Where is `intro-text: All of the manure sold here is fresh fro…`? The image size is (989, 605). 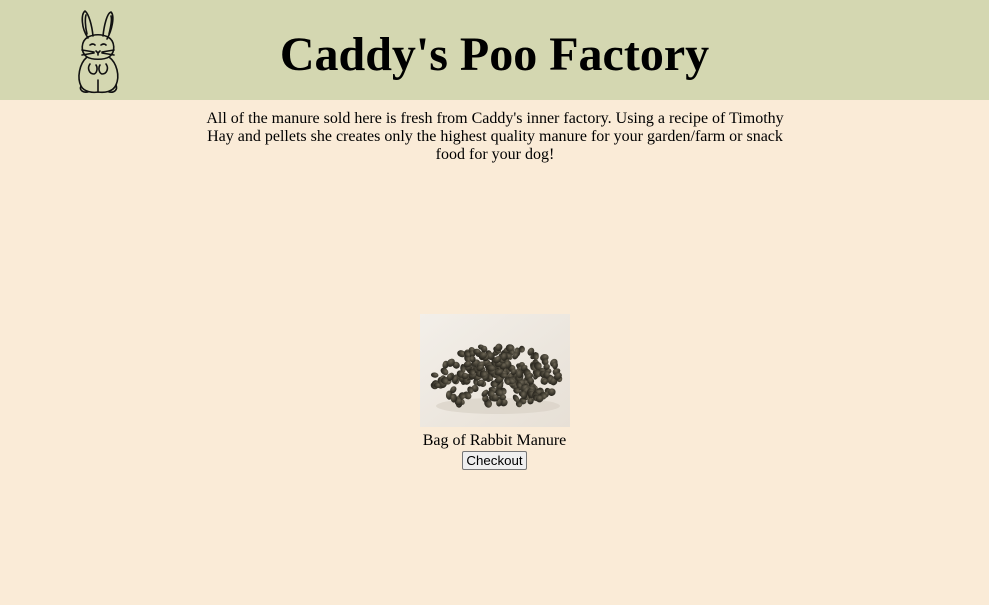
intro-text: All of the manure sold here is fresh fro… is located at coordinates (495, 136).